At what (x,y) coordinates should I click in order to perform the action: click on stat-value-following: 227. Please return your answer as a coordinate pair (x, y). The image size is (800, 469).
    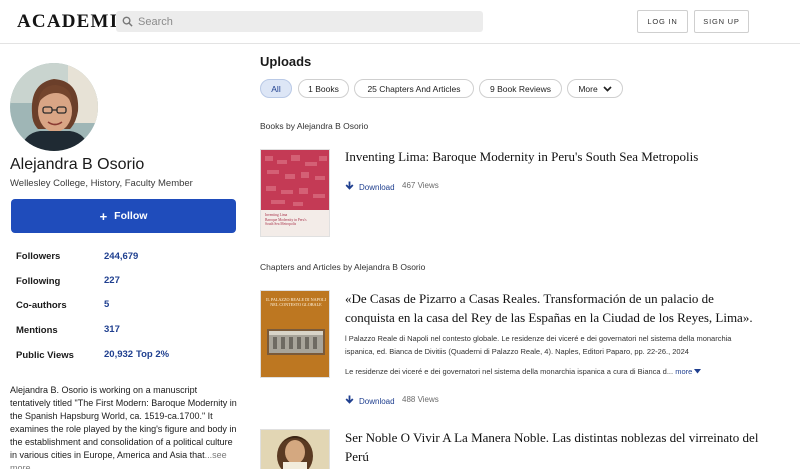
    Looking at the image, I should click on (112, 280).